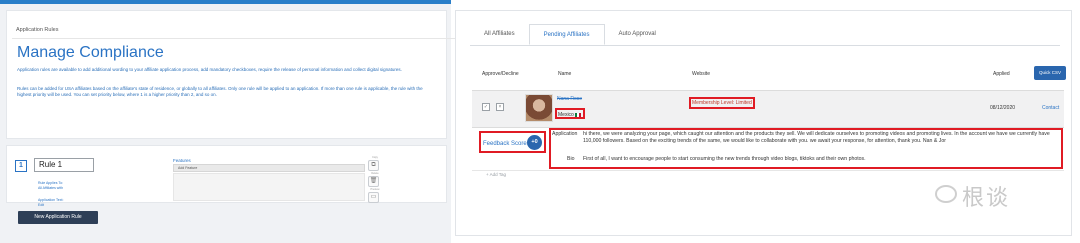  What do you see at coordinates (496, 174) in the screenshot?
I see `add-tag-link: + Add Tag` at bounding box center [496, 174].